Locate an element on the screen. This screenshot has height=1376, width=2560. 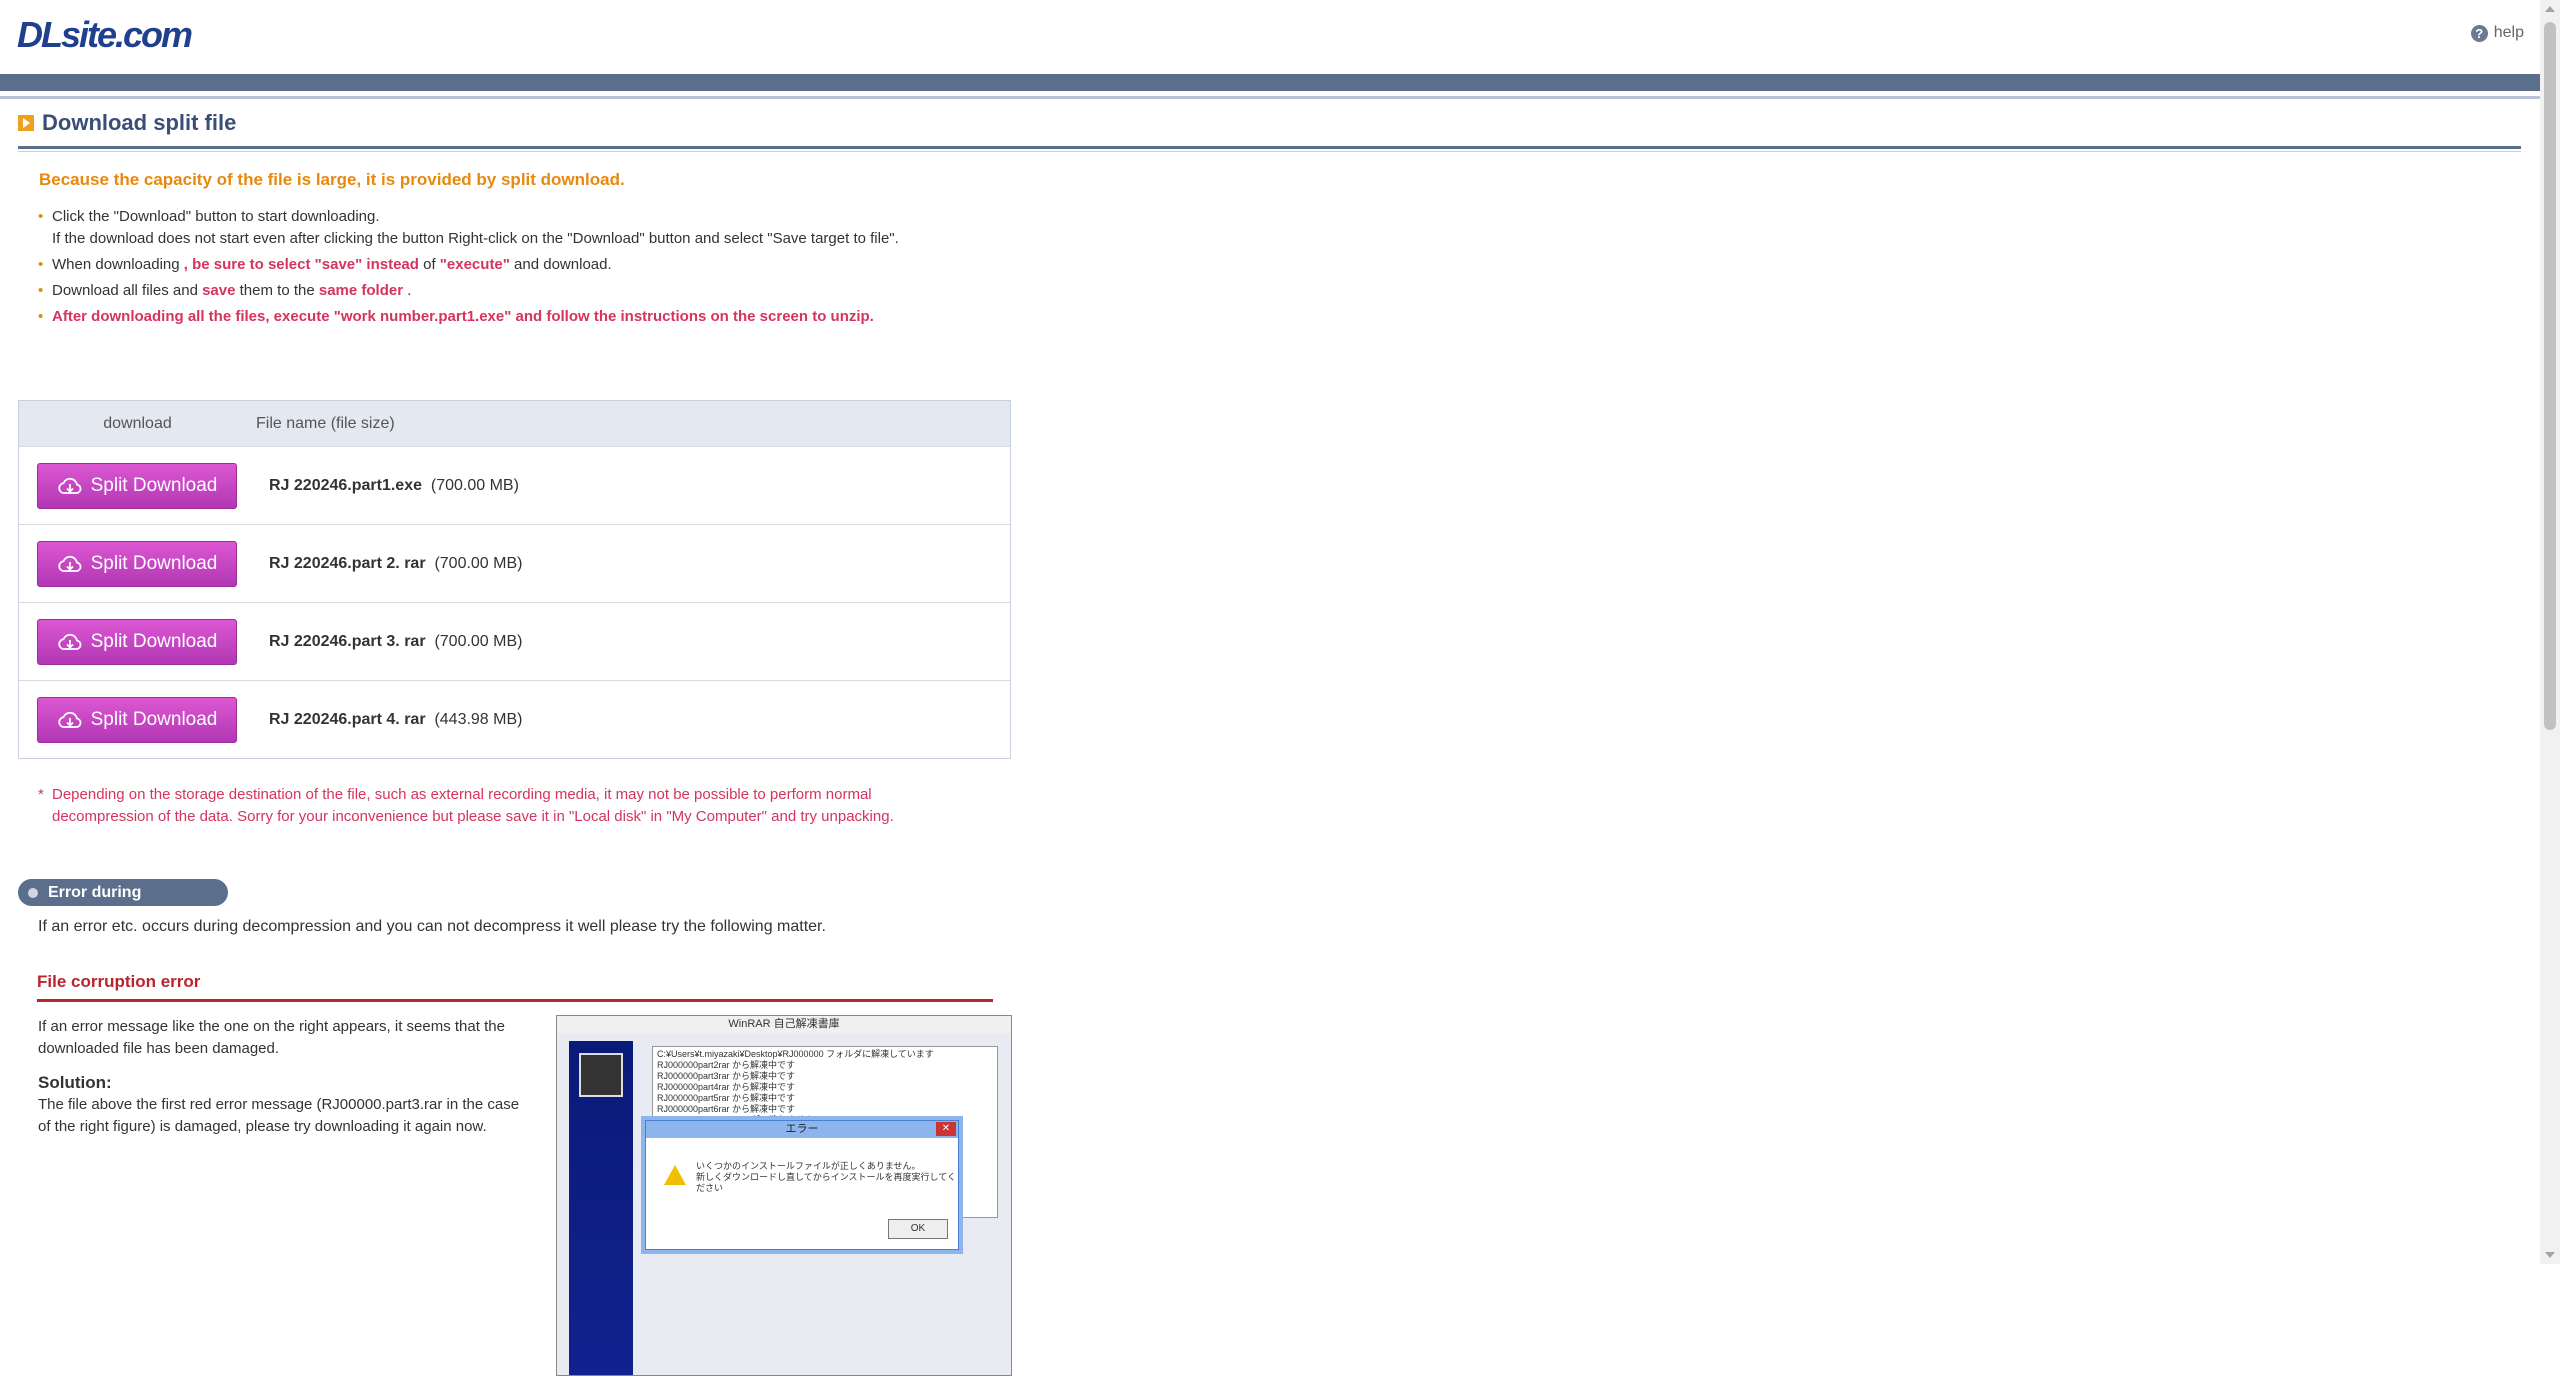
scroll-up-icon is located at coordinates (2550, 9).